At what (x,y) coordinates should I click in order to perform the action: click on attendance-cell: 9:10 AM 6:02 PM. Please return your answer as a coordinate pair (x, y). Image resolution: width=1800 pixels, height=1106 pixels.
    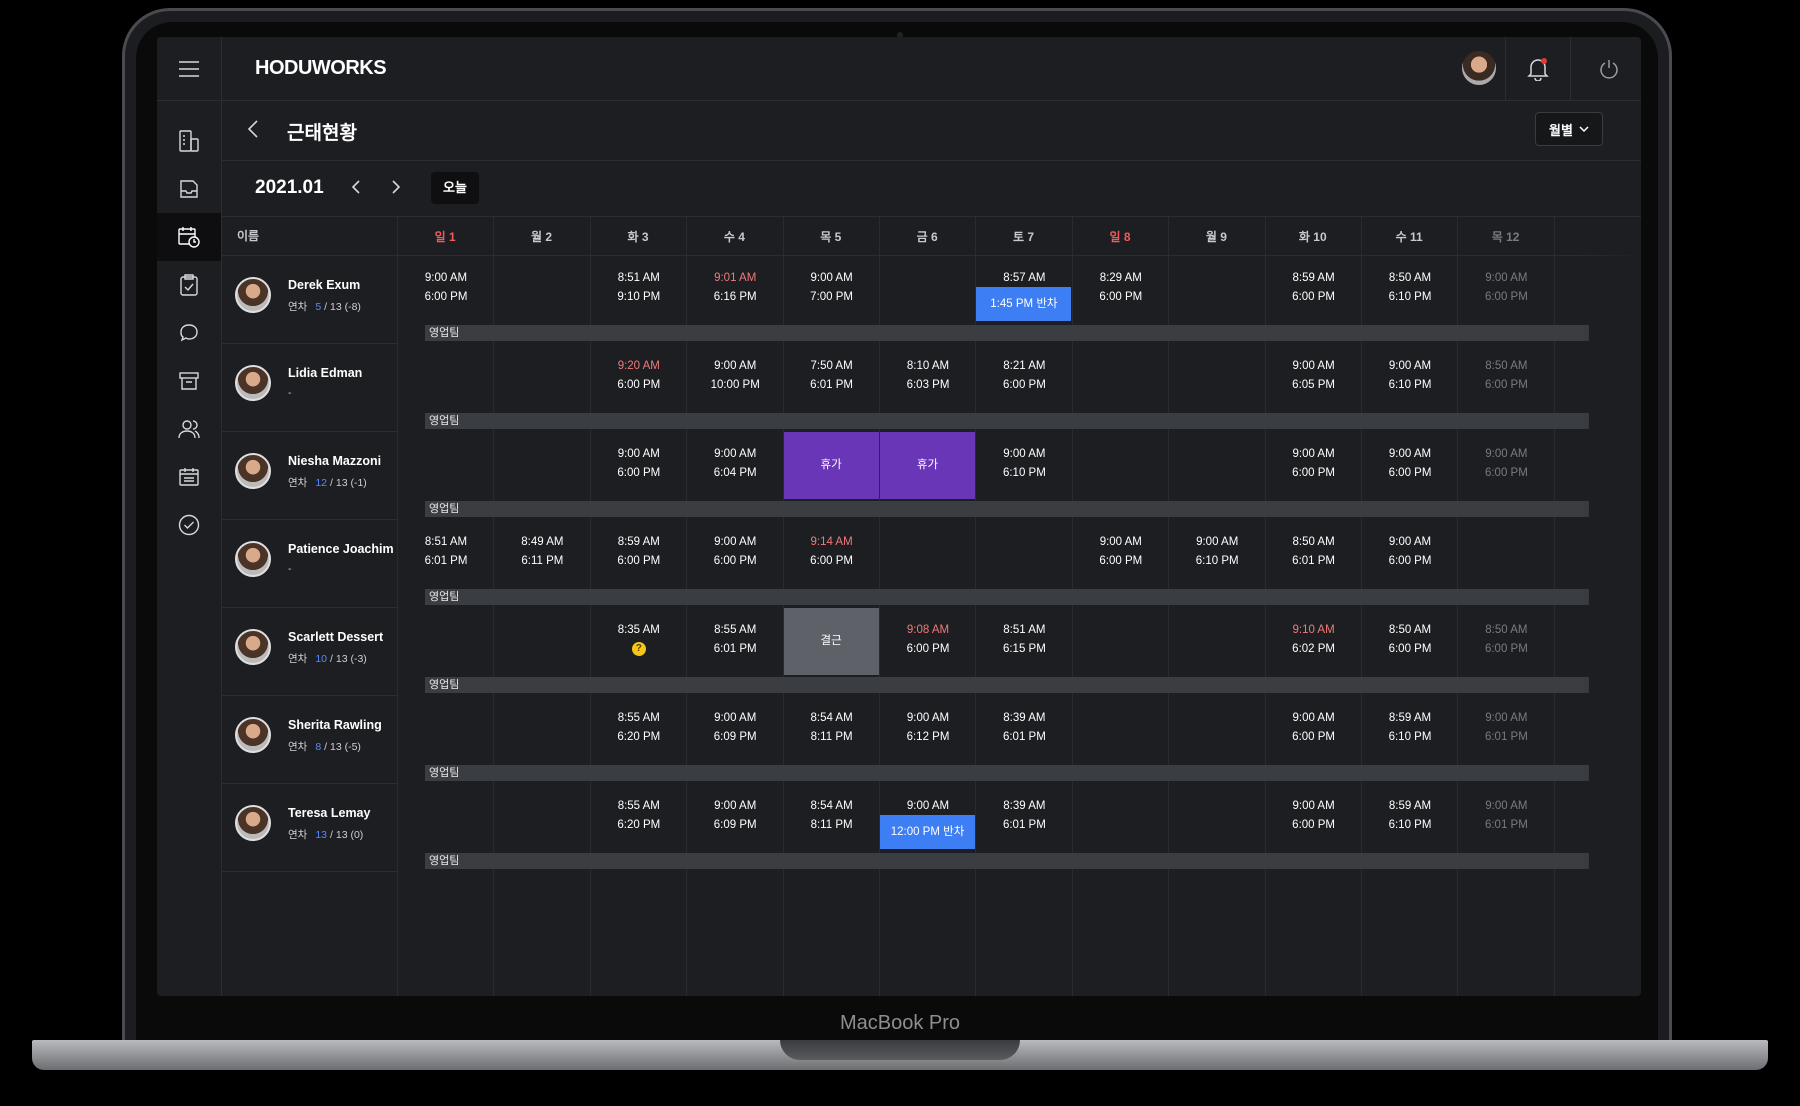
    Looking at the image, I should click on (1314, 640).